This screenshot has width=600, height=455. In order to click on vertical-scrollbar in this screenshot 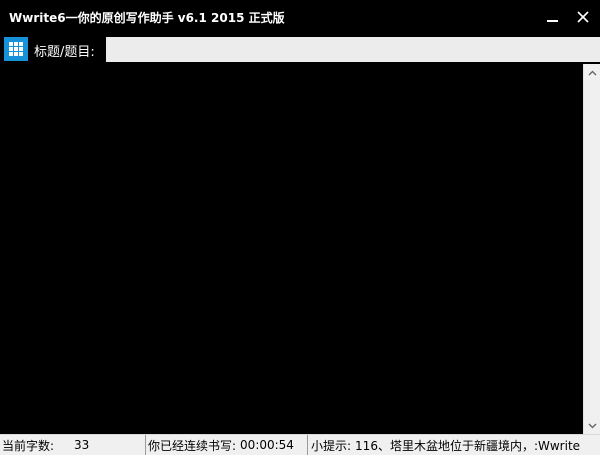, I will do `click(591, 249)`.